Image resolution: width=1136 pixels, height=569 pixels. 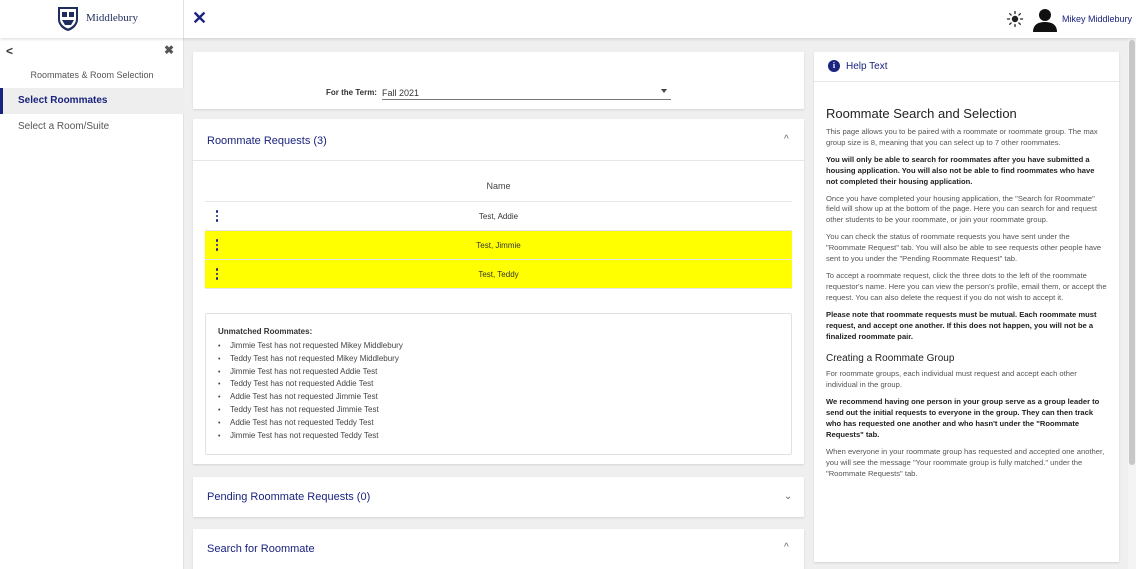 What do you see at coordinates (261, 549) in the screenshot?
I see `search-roommate-title: Search for Roommate` at bounding box center [261, 549].